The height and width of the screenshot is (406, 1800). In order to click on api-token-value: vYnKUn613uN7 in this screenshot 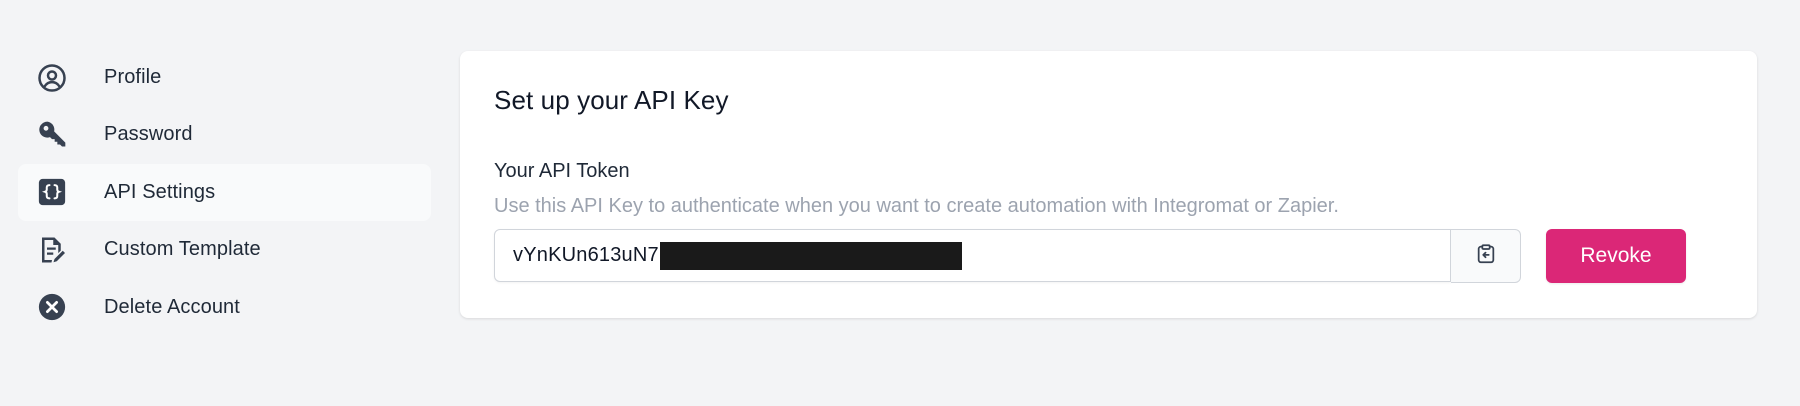, I will do `click(586, 255)`.